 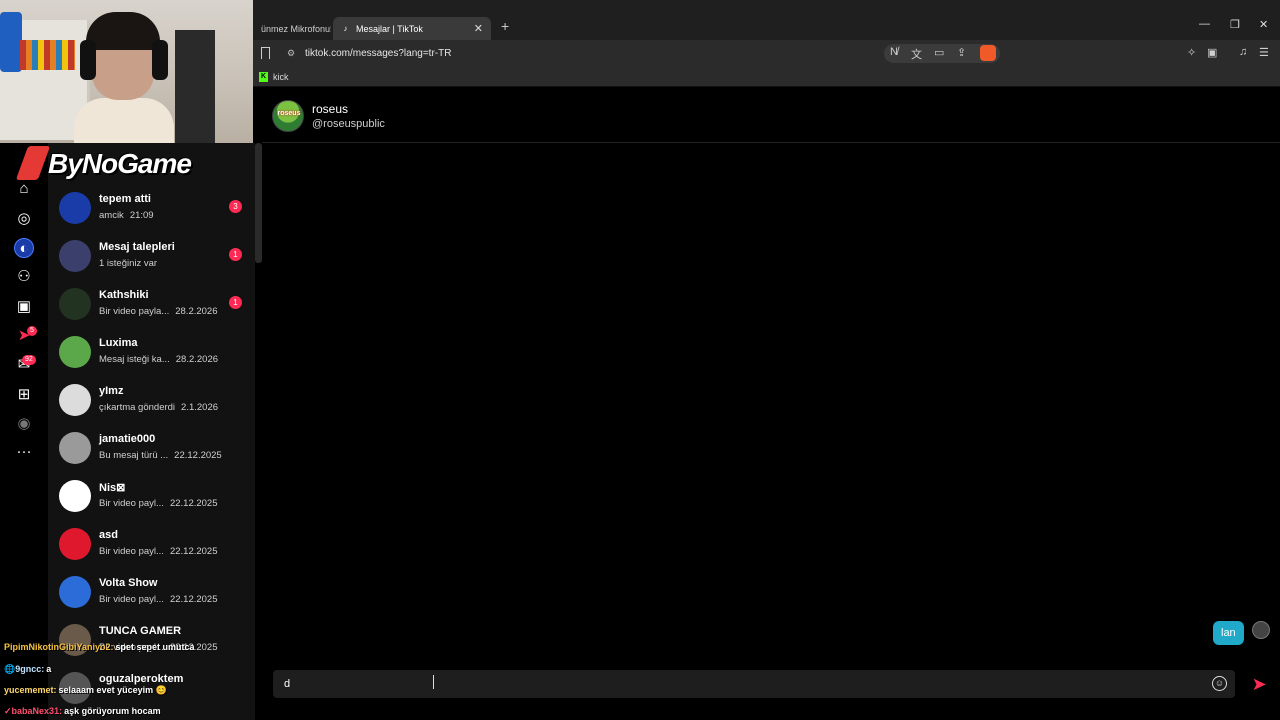 I want to click on webcam-overlay, so click(x=126, y=71).